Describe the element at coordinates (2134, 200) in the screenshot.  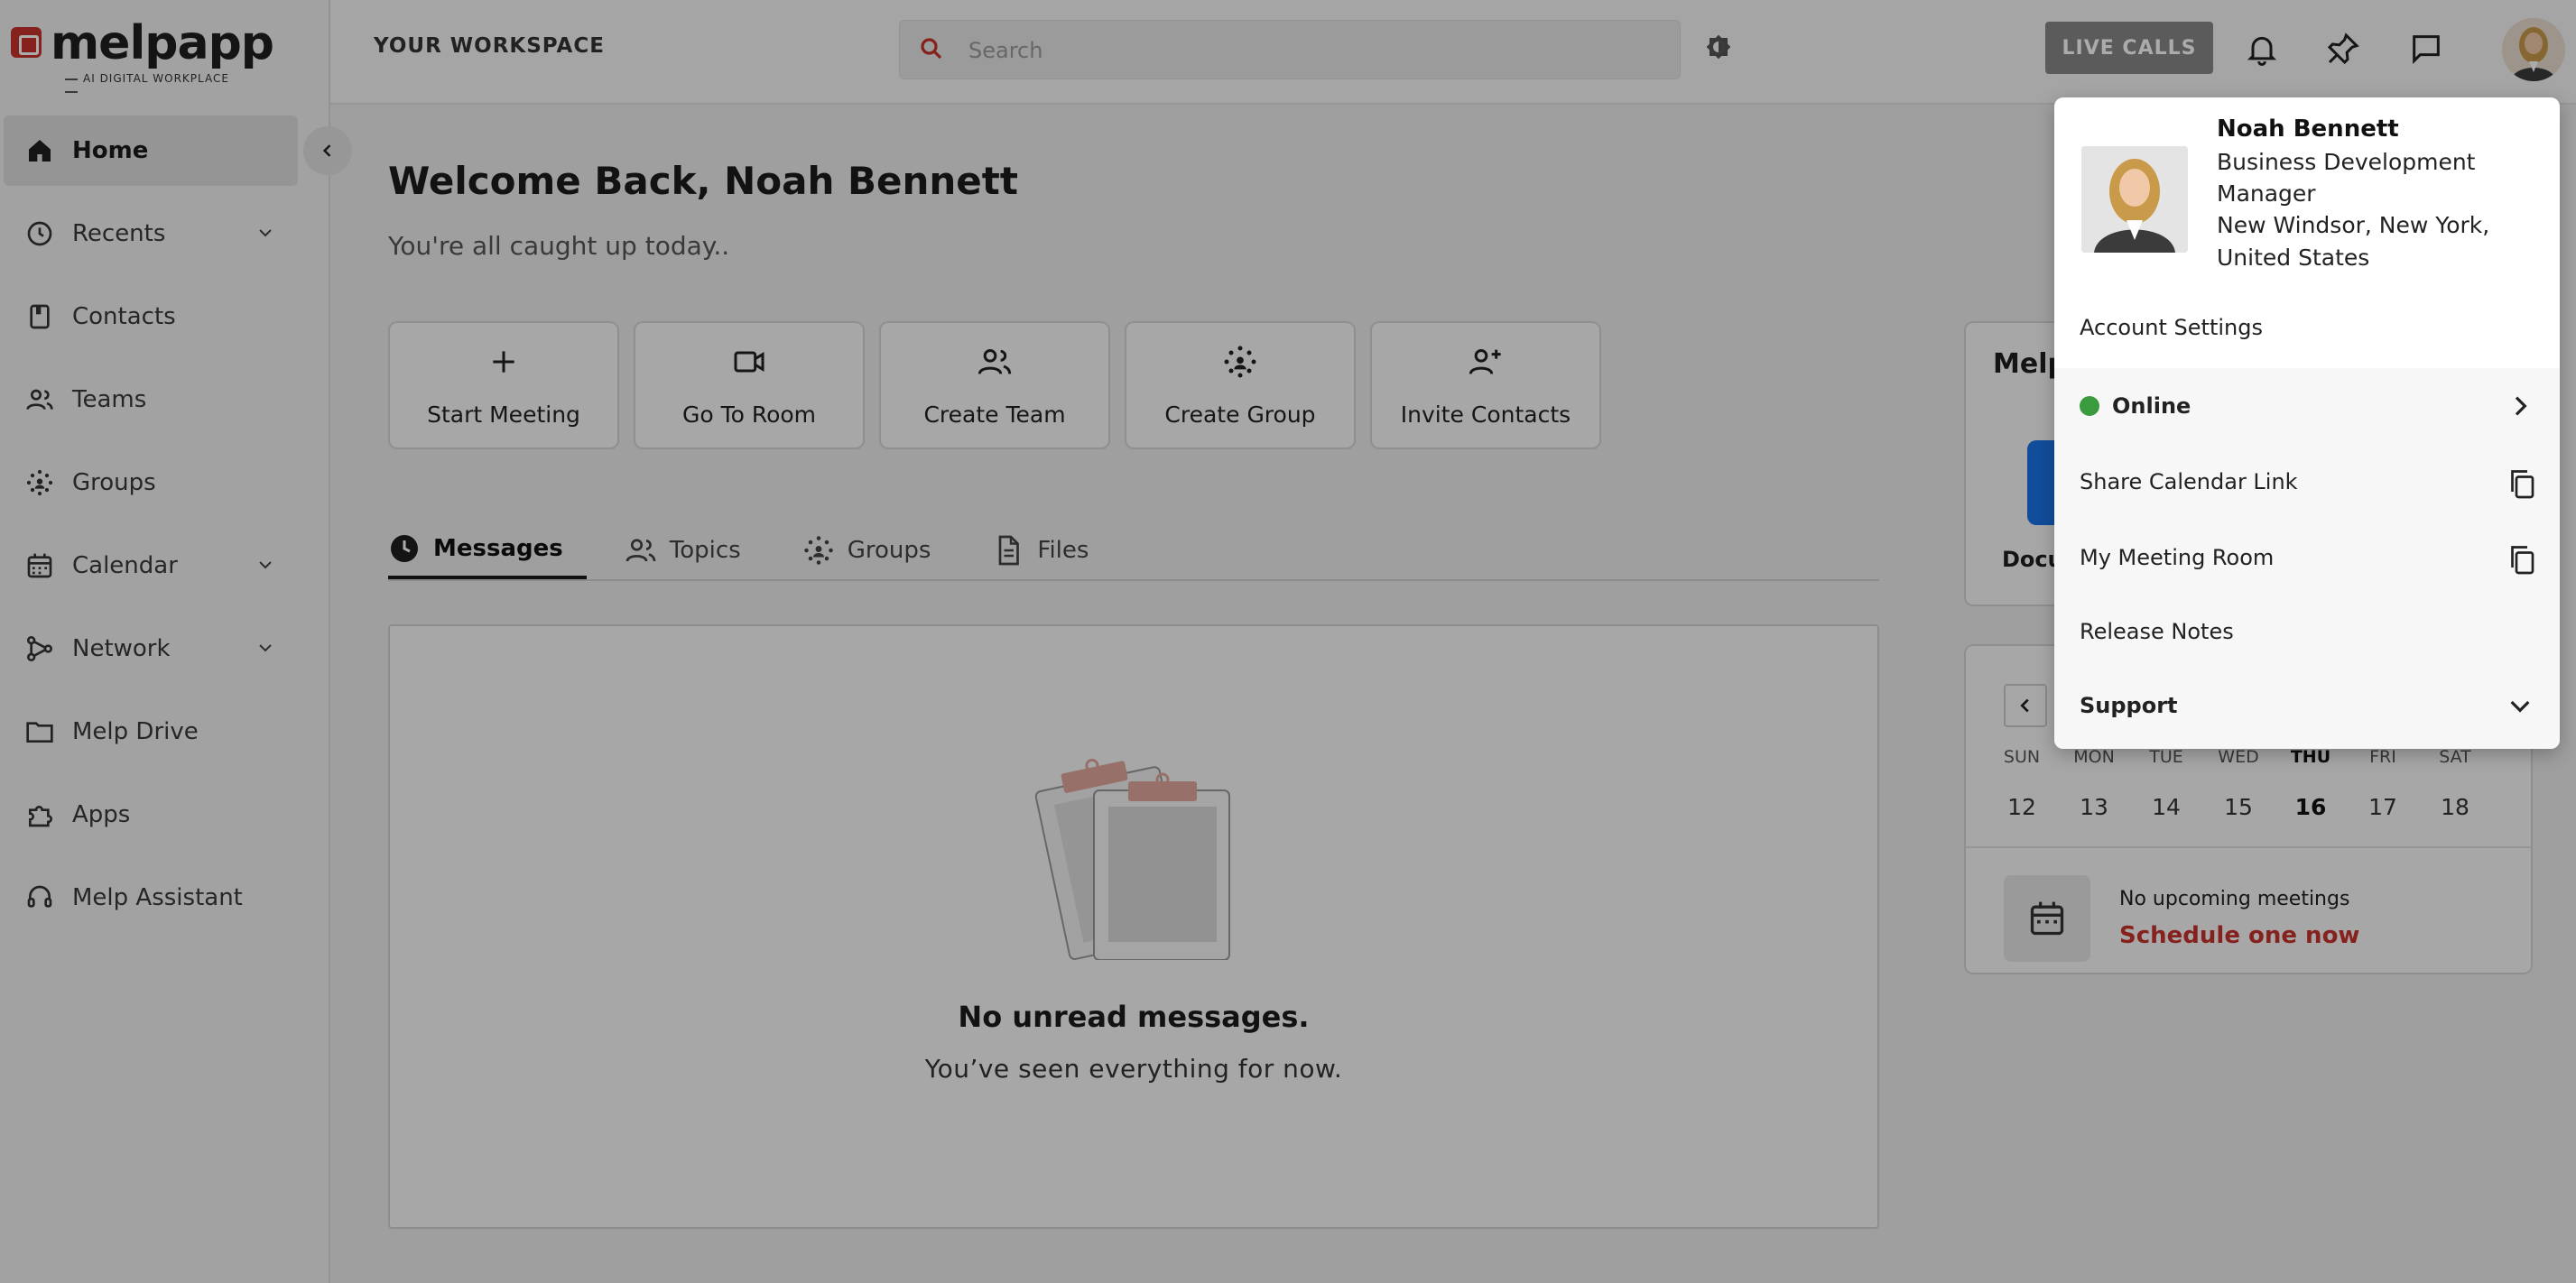
I see `profile-avatar` at that location.